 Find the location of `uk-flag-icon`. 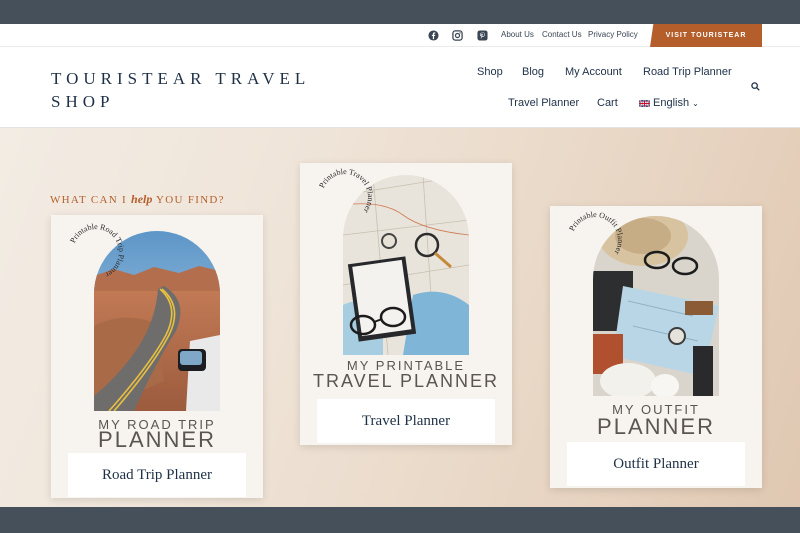

uk-flag-icon is located at coordinates (644, 103).